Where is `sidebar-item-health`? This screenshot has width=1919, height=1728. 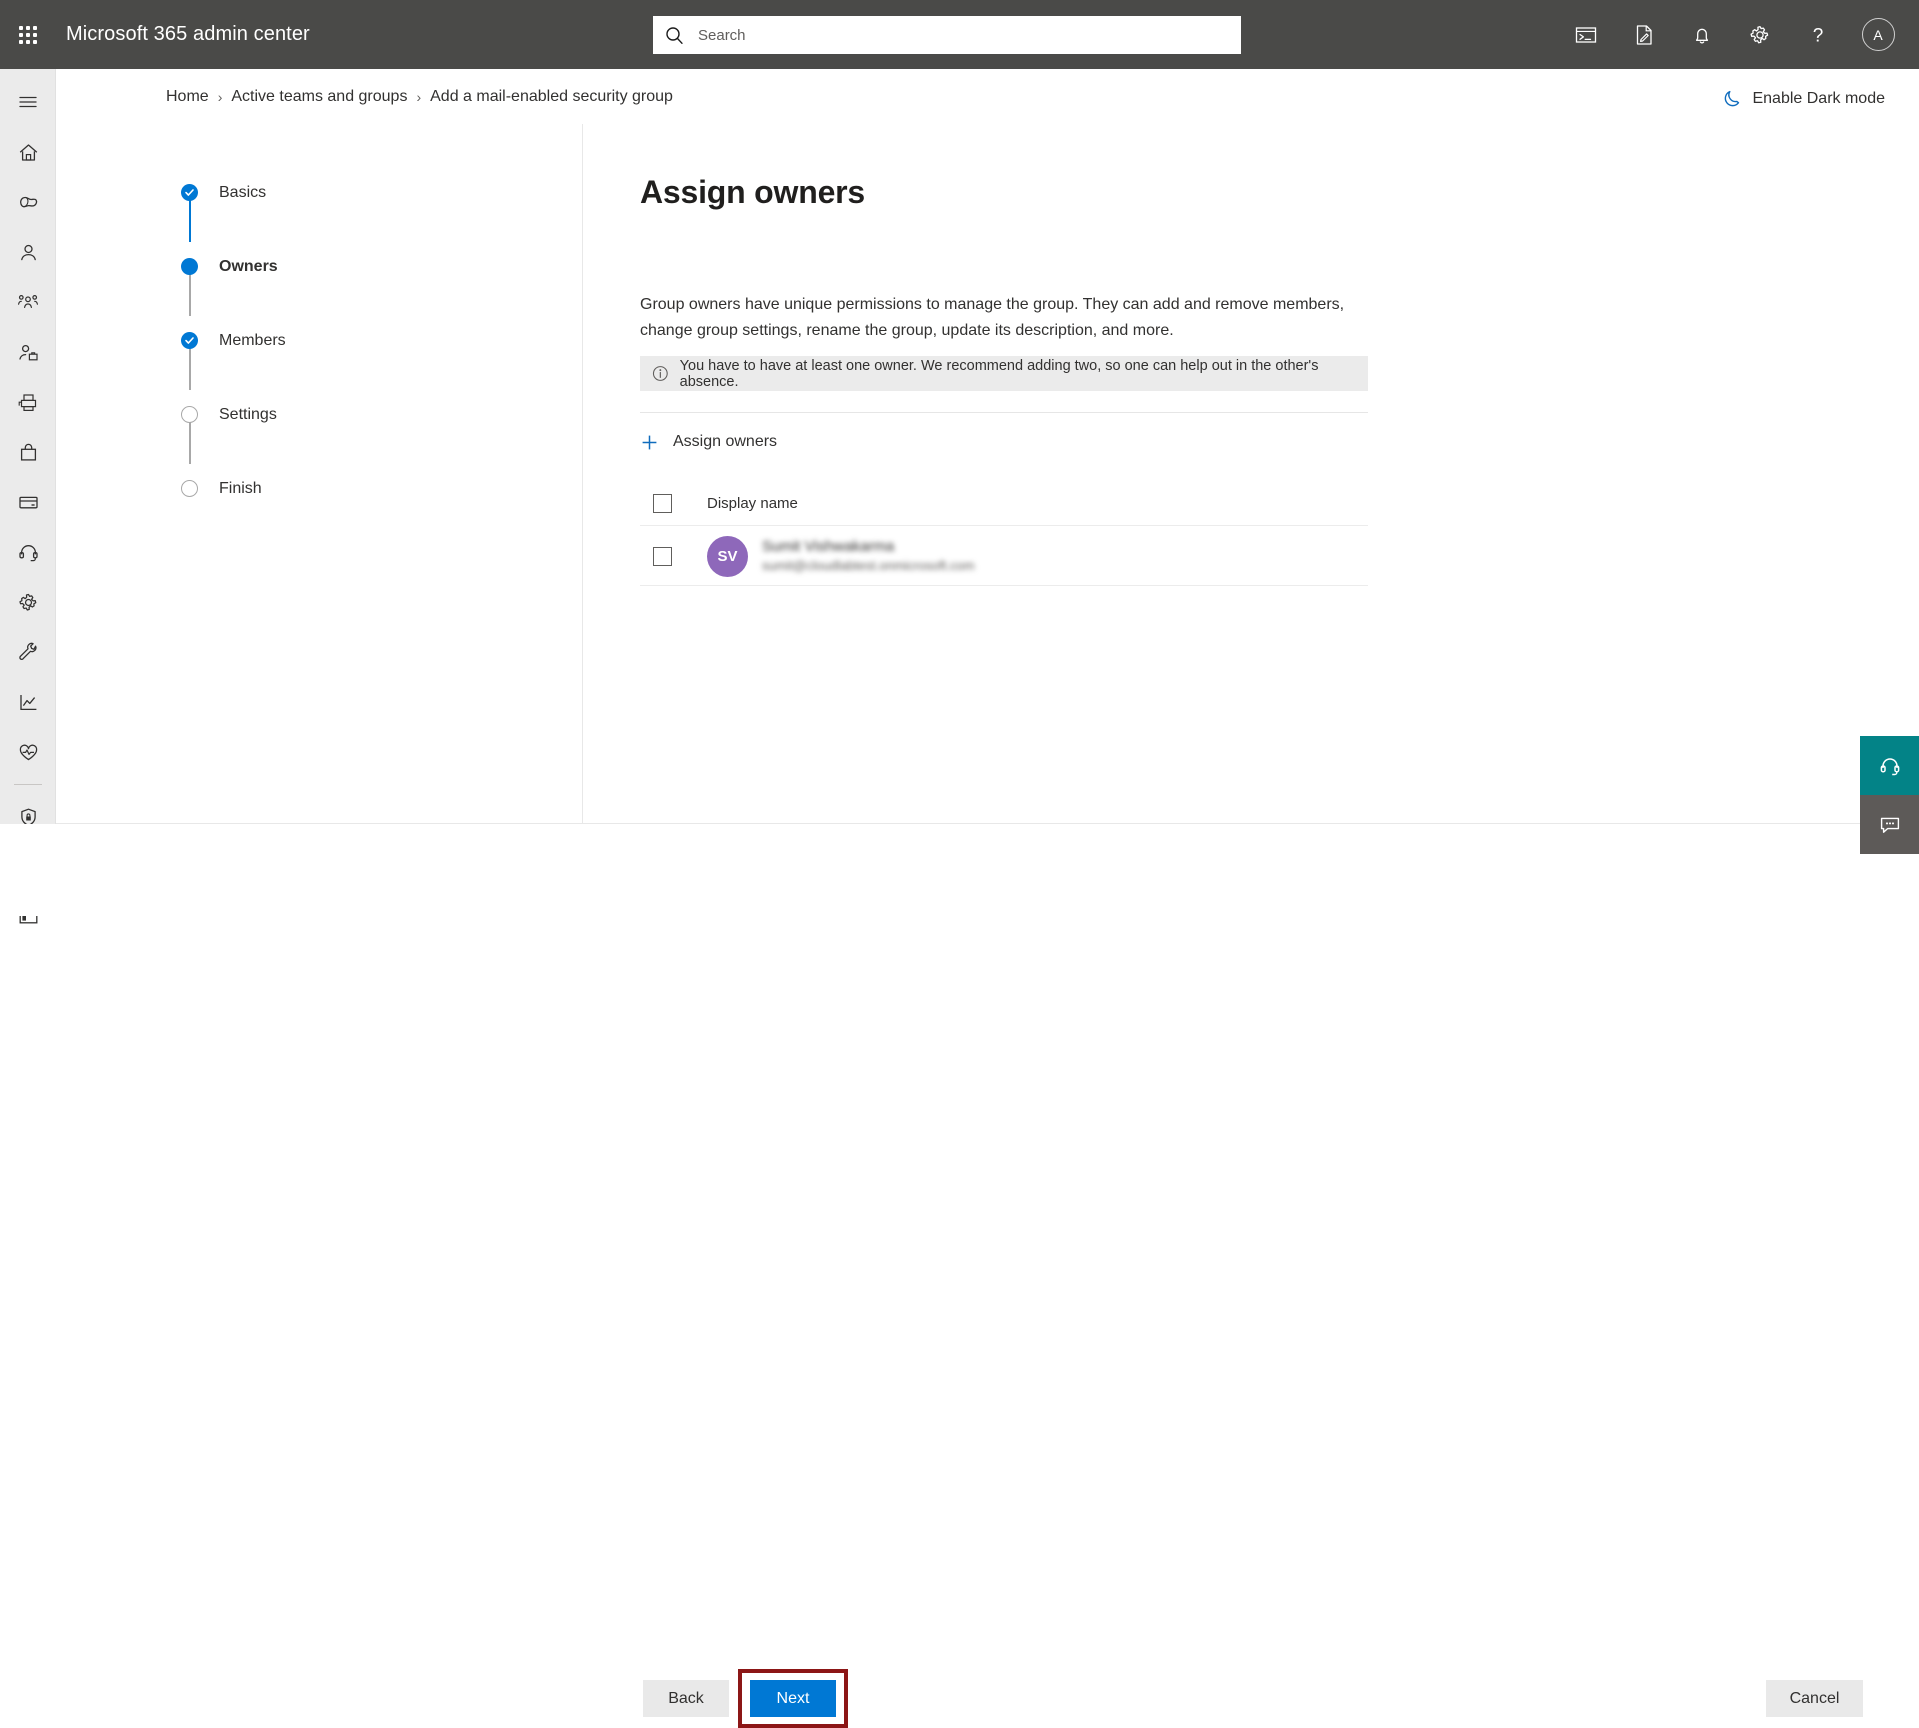 sidebar-item-health is located at coordinates (28, 752).